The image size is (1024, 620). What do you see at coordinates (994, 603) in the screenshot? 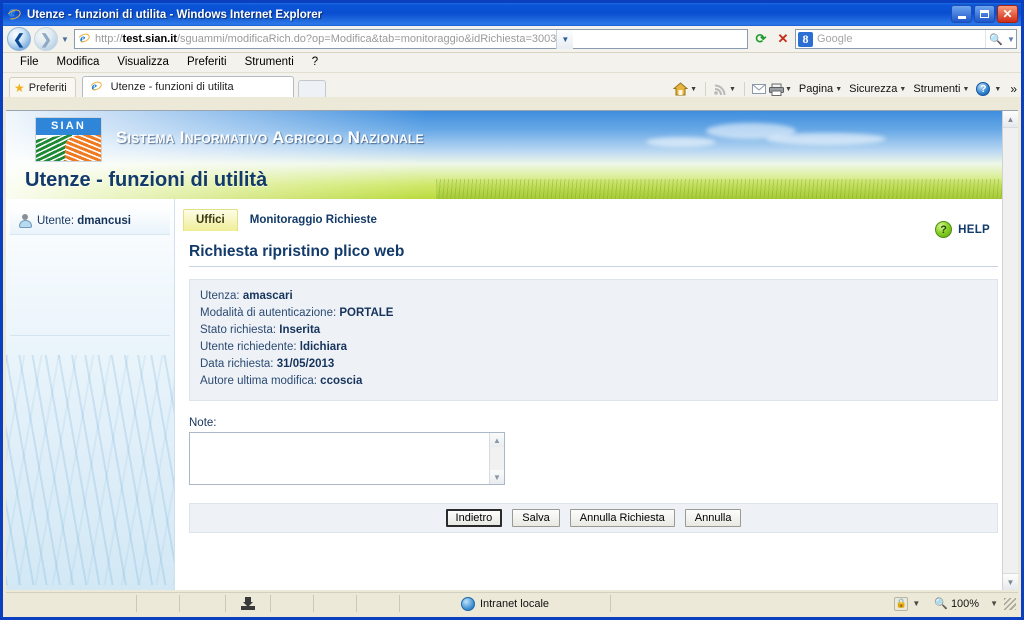
I see `zoom-dropdown-icon: ▼` at bounding box center [994, 603].